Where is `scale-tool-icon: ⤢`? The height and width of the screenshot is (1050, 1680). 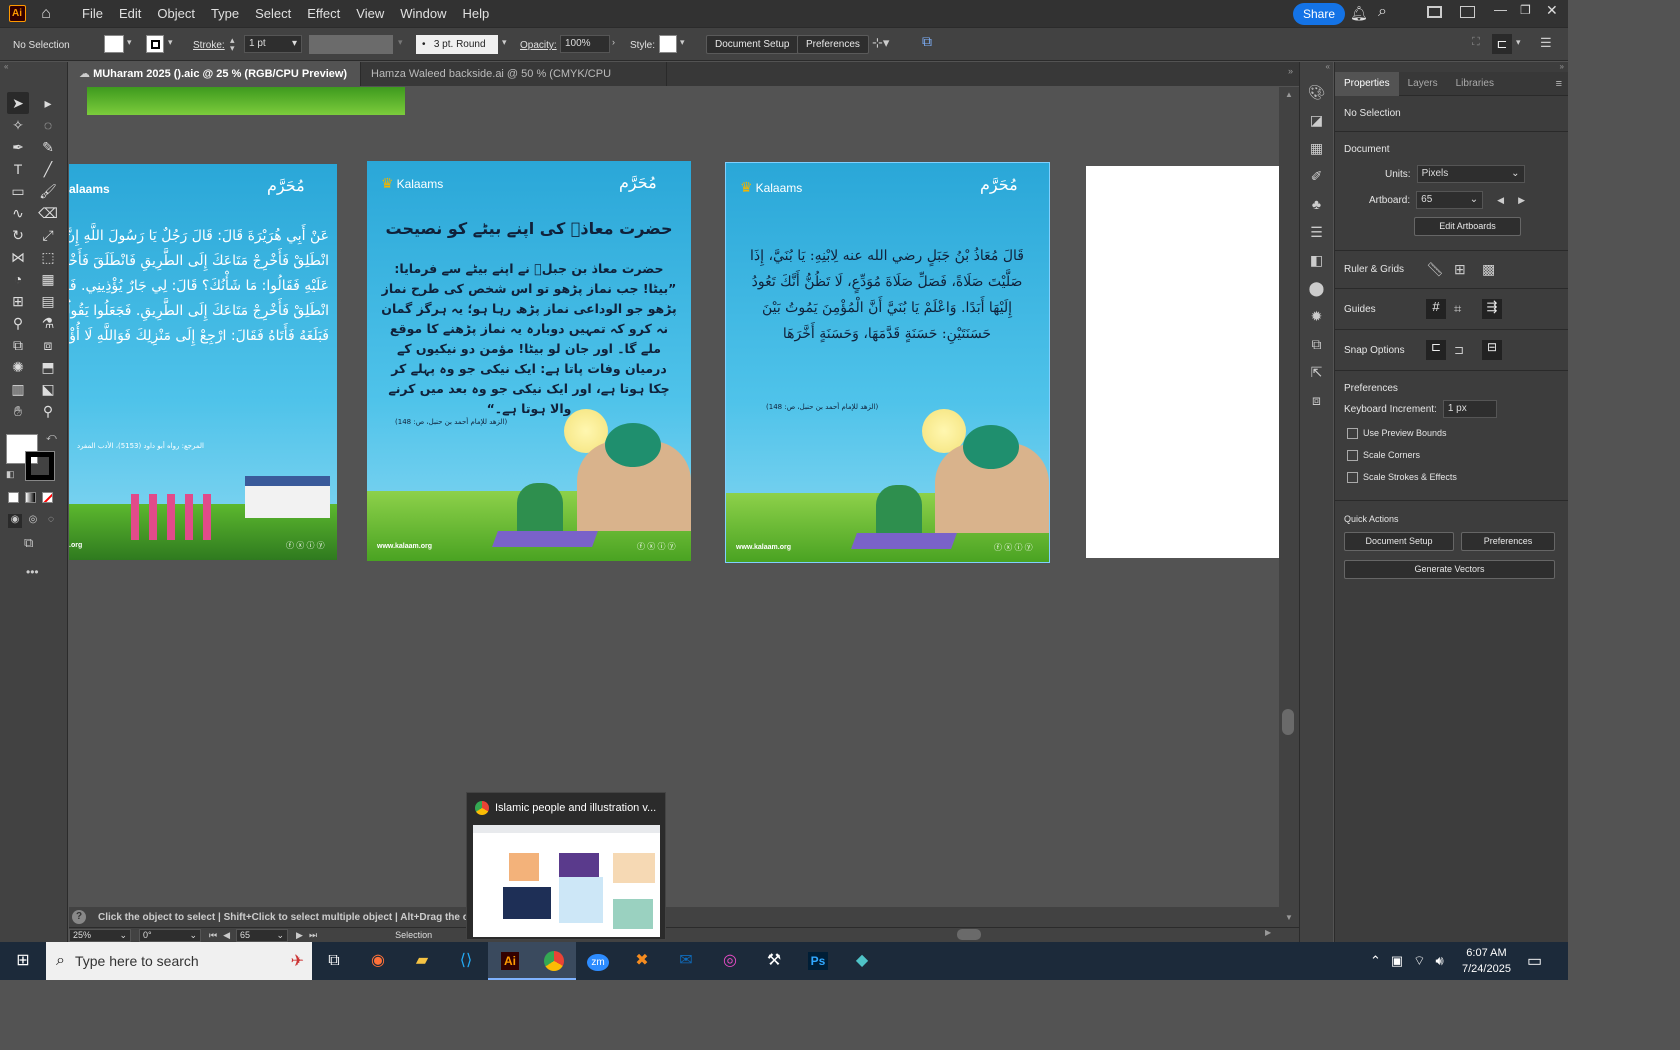
scale-tool-icon: ⤢ is located at coordinates (48, 235).